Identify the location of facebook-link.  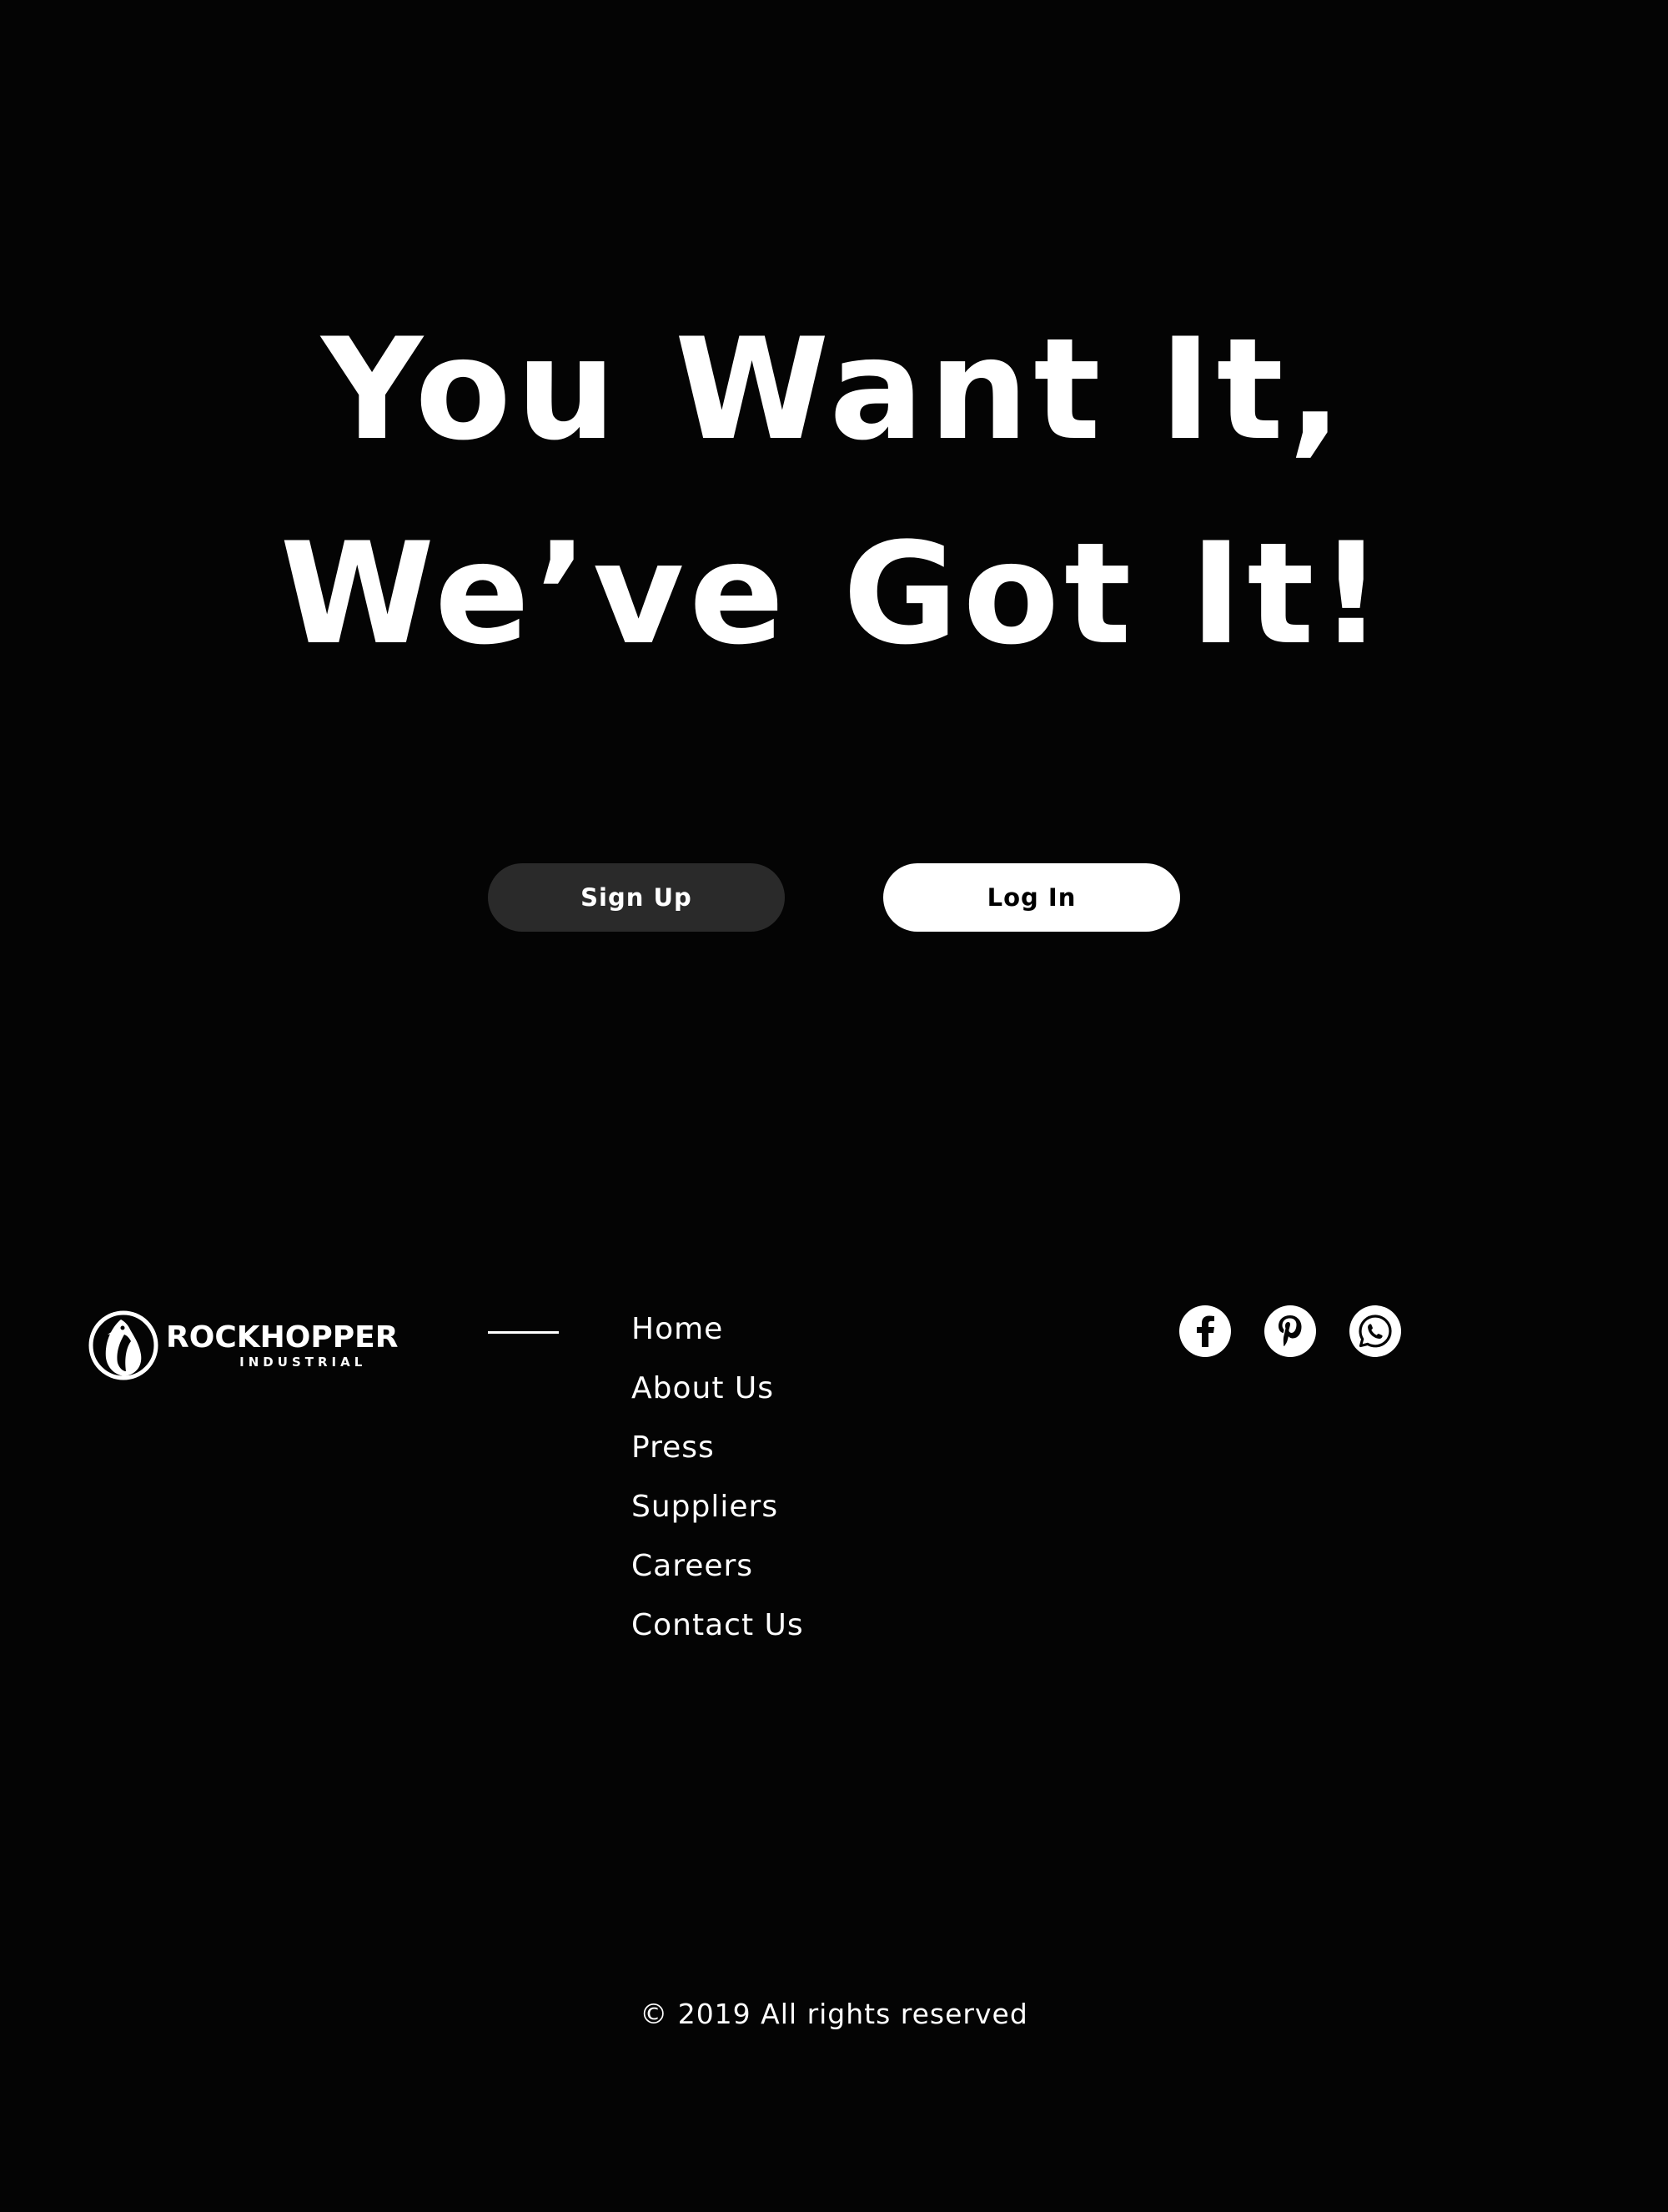
(1205, 1331).